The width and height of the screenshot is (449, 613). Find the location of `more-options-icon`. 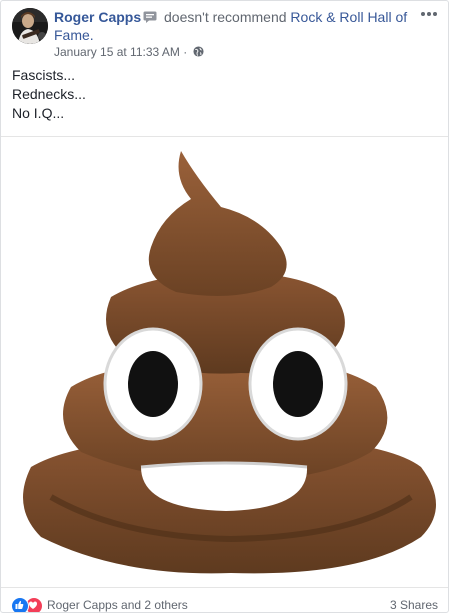

more-options-icon is located at coordinates (429, 14).